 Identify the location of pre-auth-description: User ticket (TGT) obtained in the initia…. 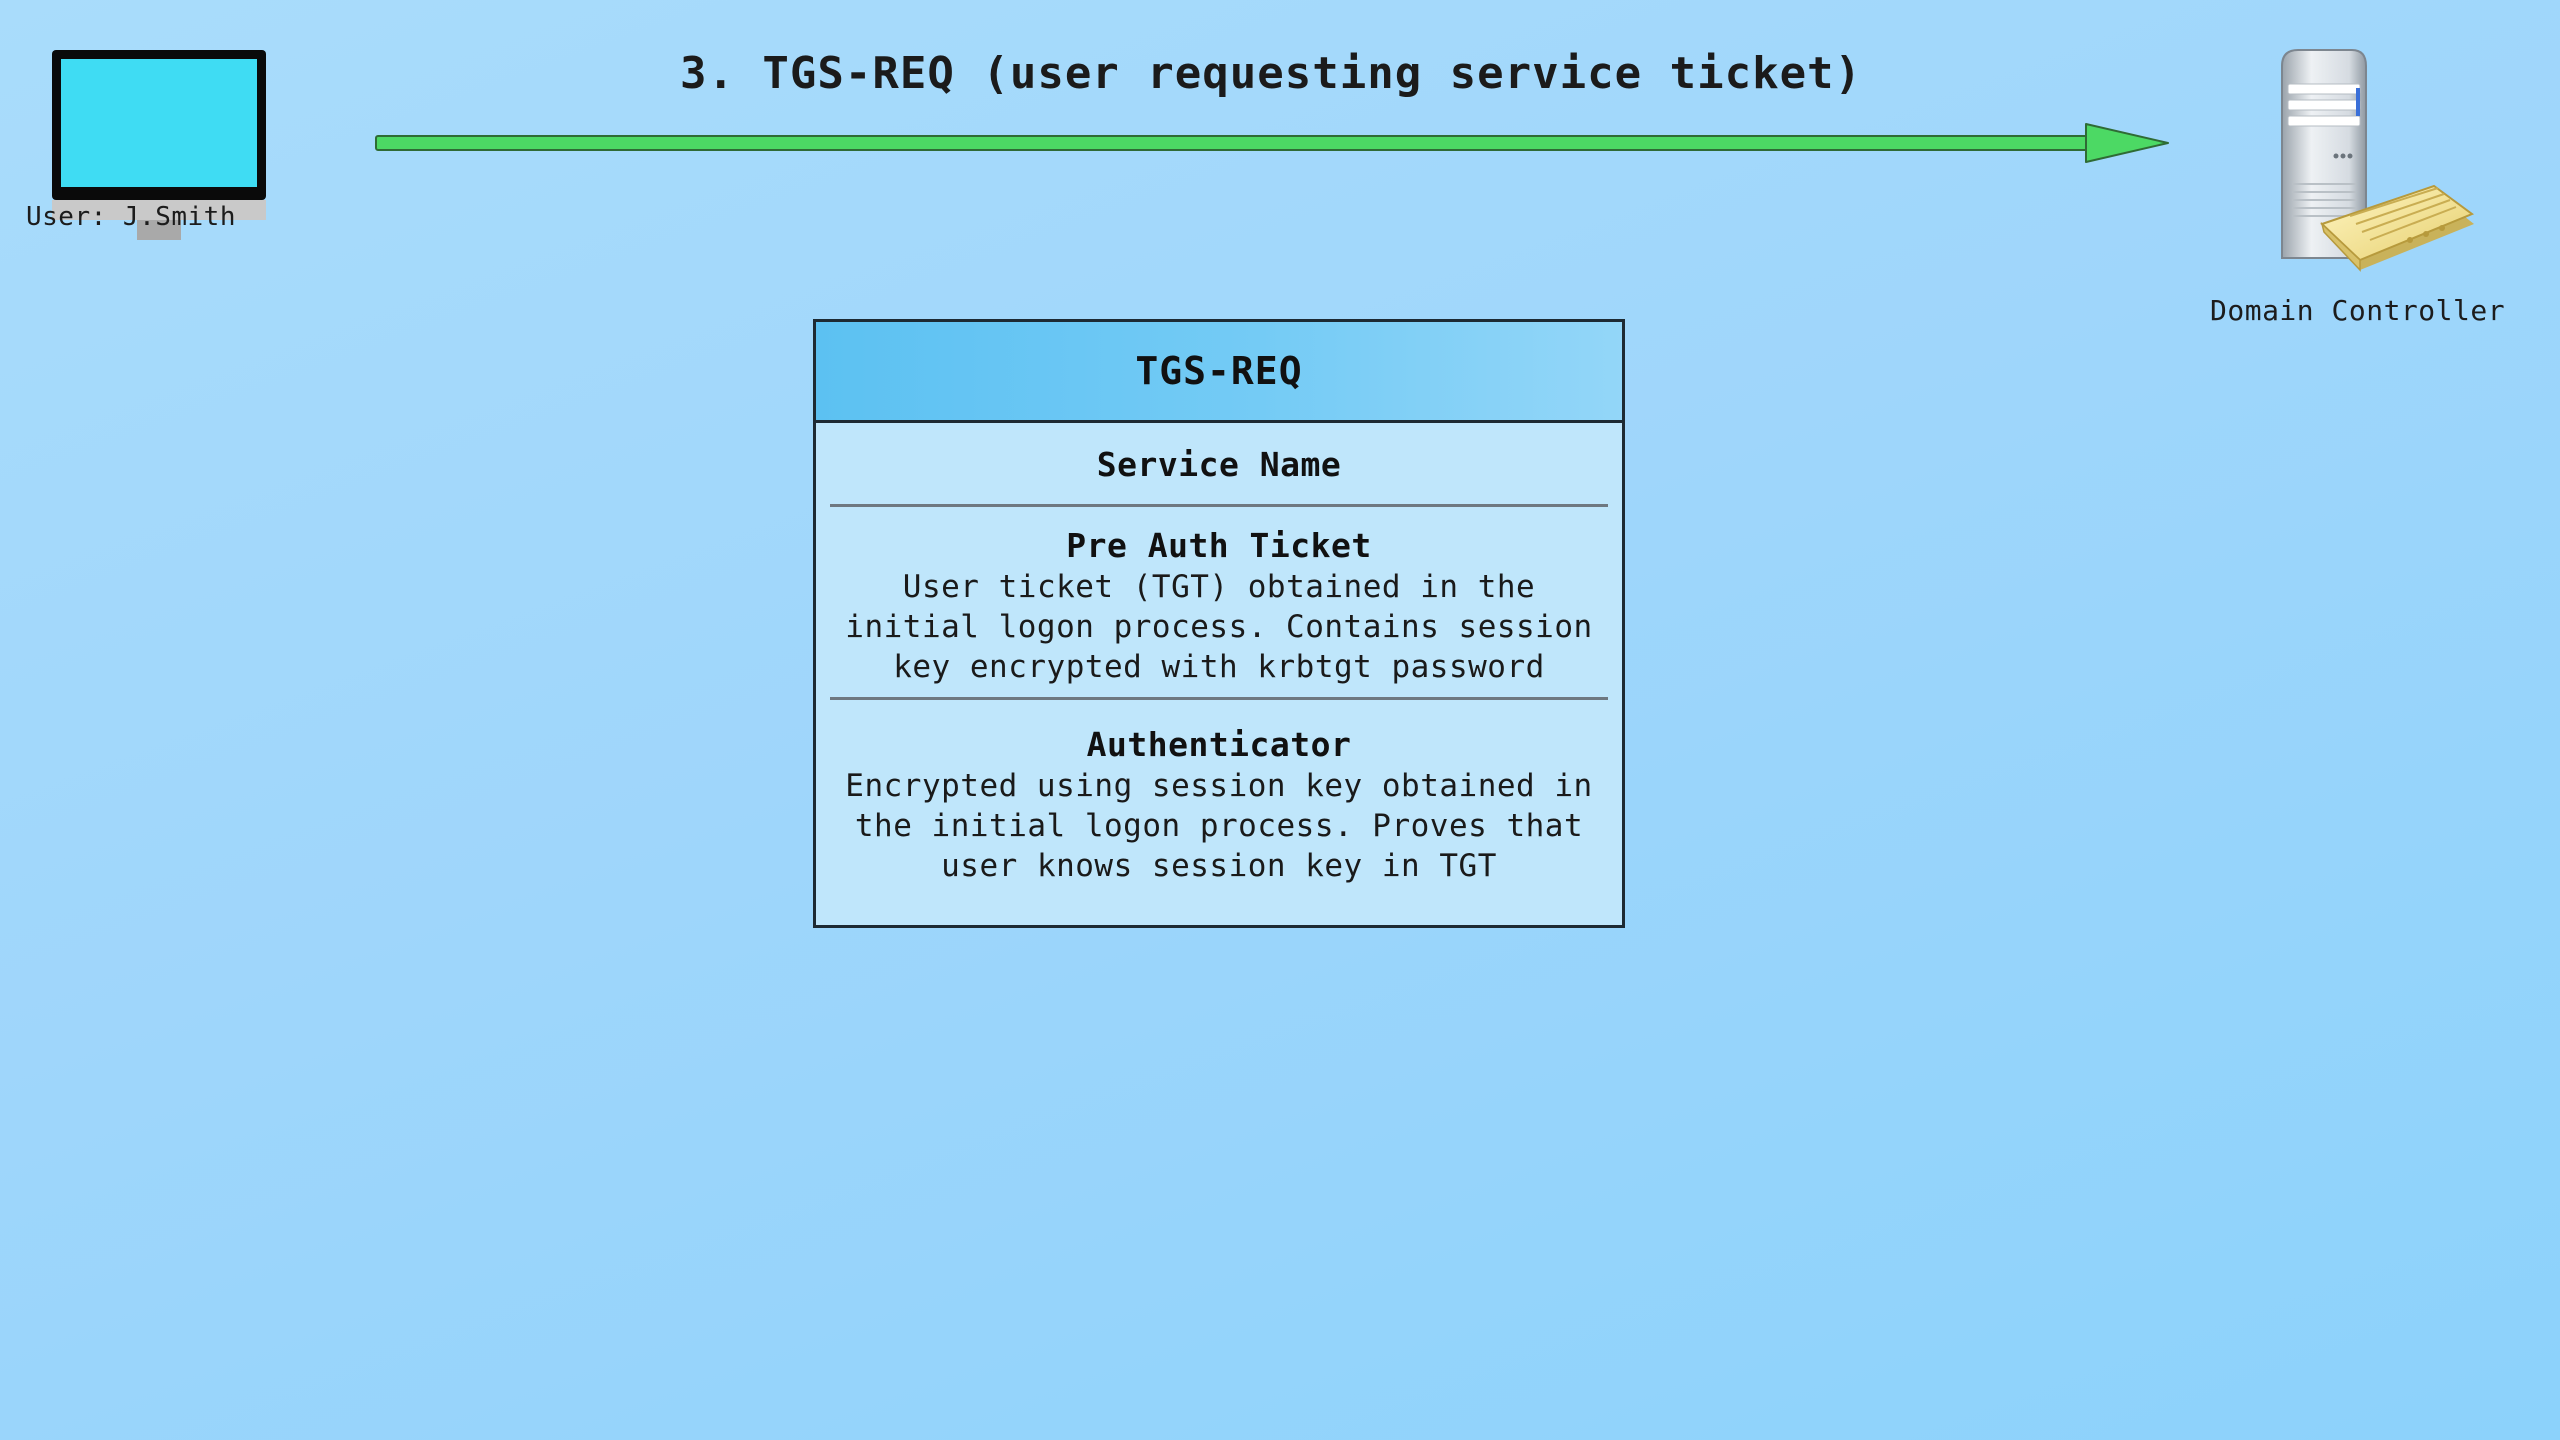
(1219, 627).